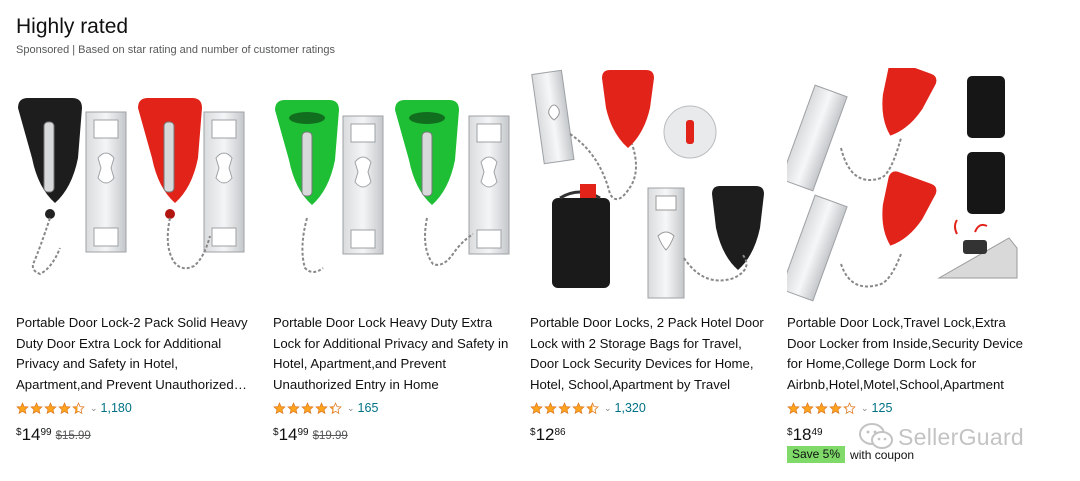 Image resolution: width=1080 pixels, height=481 pixels. What do you see at coordinates (650, 435) in the screenshot?
I see `price: $ 12 86` at bounding box center [650, 435].